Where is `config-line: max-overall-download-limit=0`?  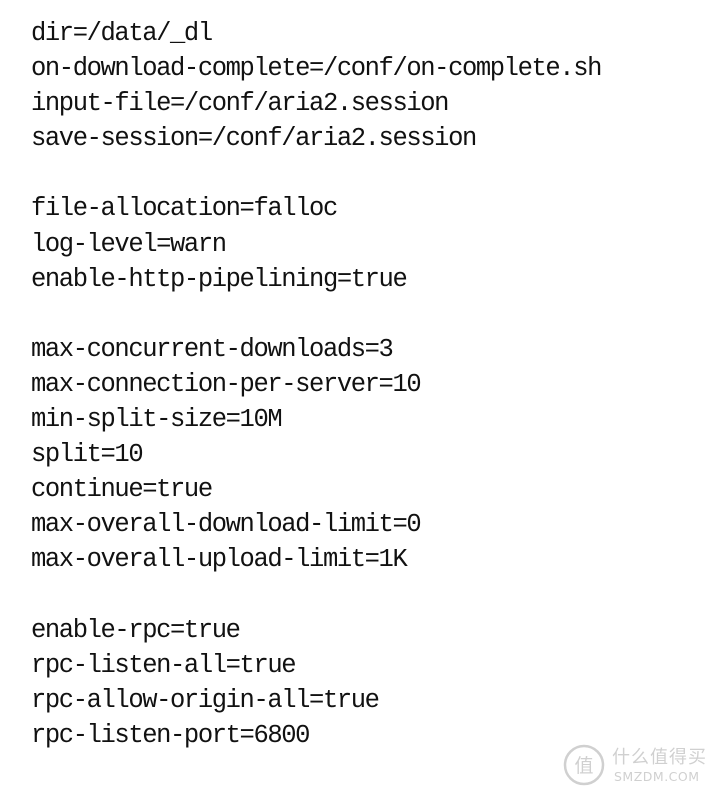 config-line: max-overall-download-limit=0 is located at coordinates (226, 525).